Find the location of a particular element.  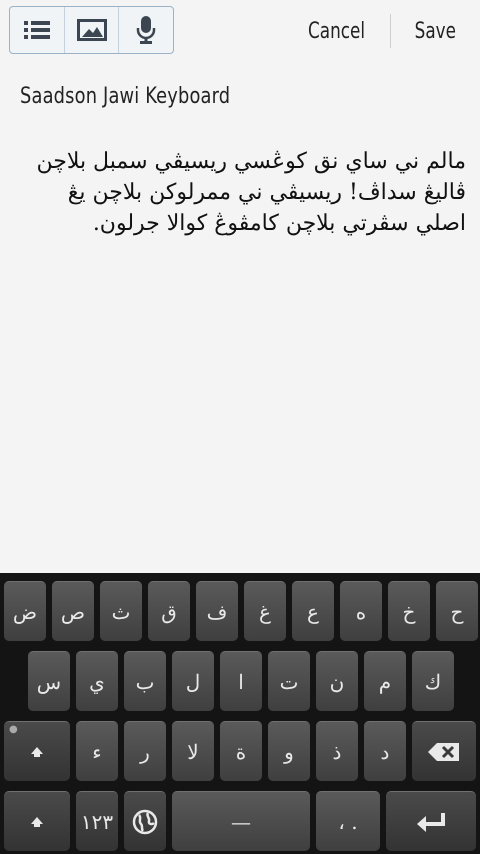

top-actions: Cancel Save is located at coordinates (381, 31).